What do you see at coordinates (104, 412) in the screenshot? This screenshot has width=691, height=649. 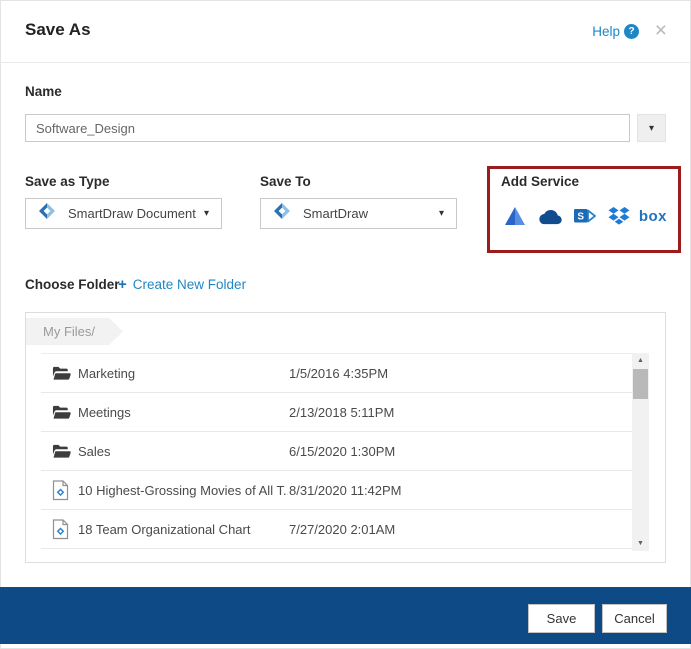 I see `item-name: Meetings` at bounding box center [104, 412].